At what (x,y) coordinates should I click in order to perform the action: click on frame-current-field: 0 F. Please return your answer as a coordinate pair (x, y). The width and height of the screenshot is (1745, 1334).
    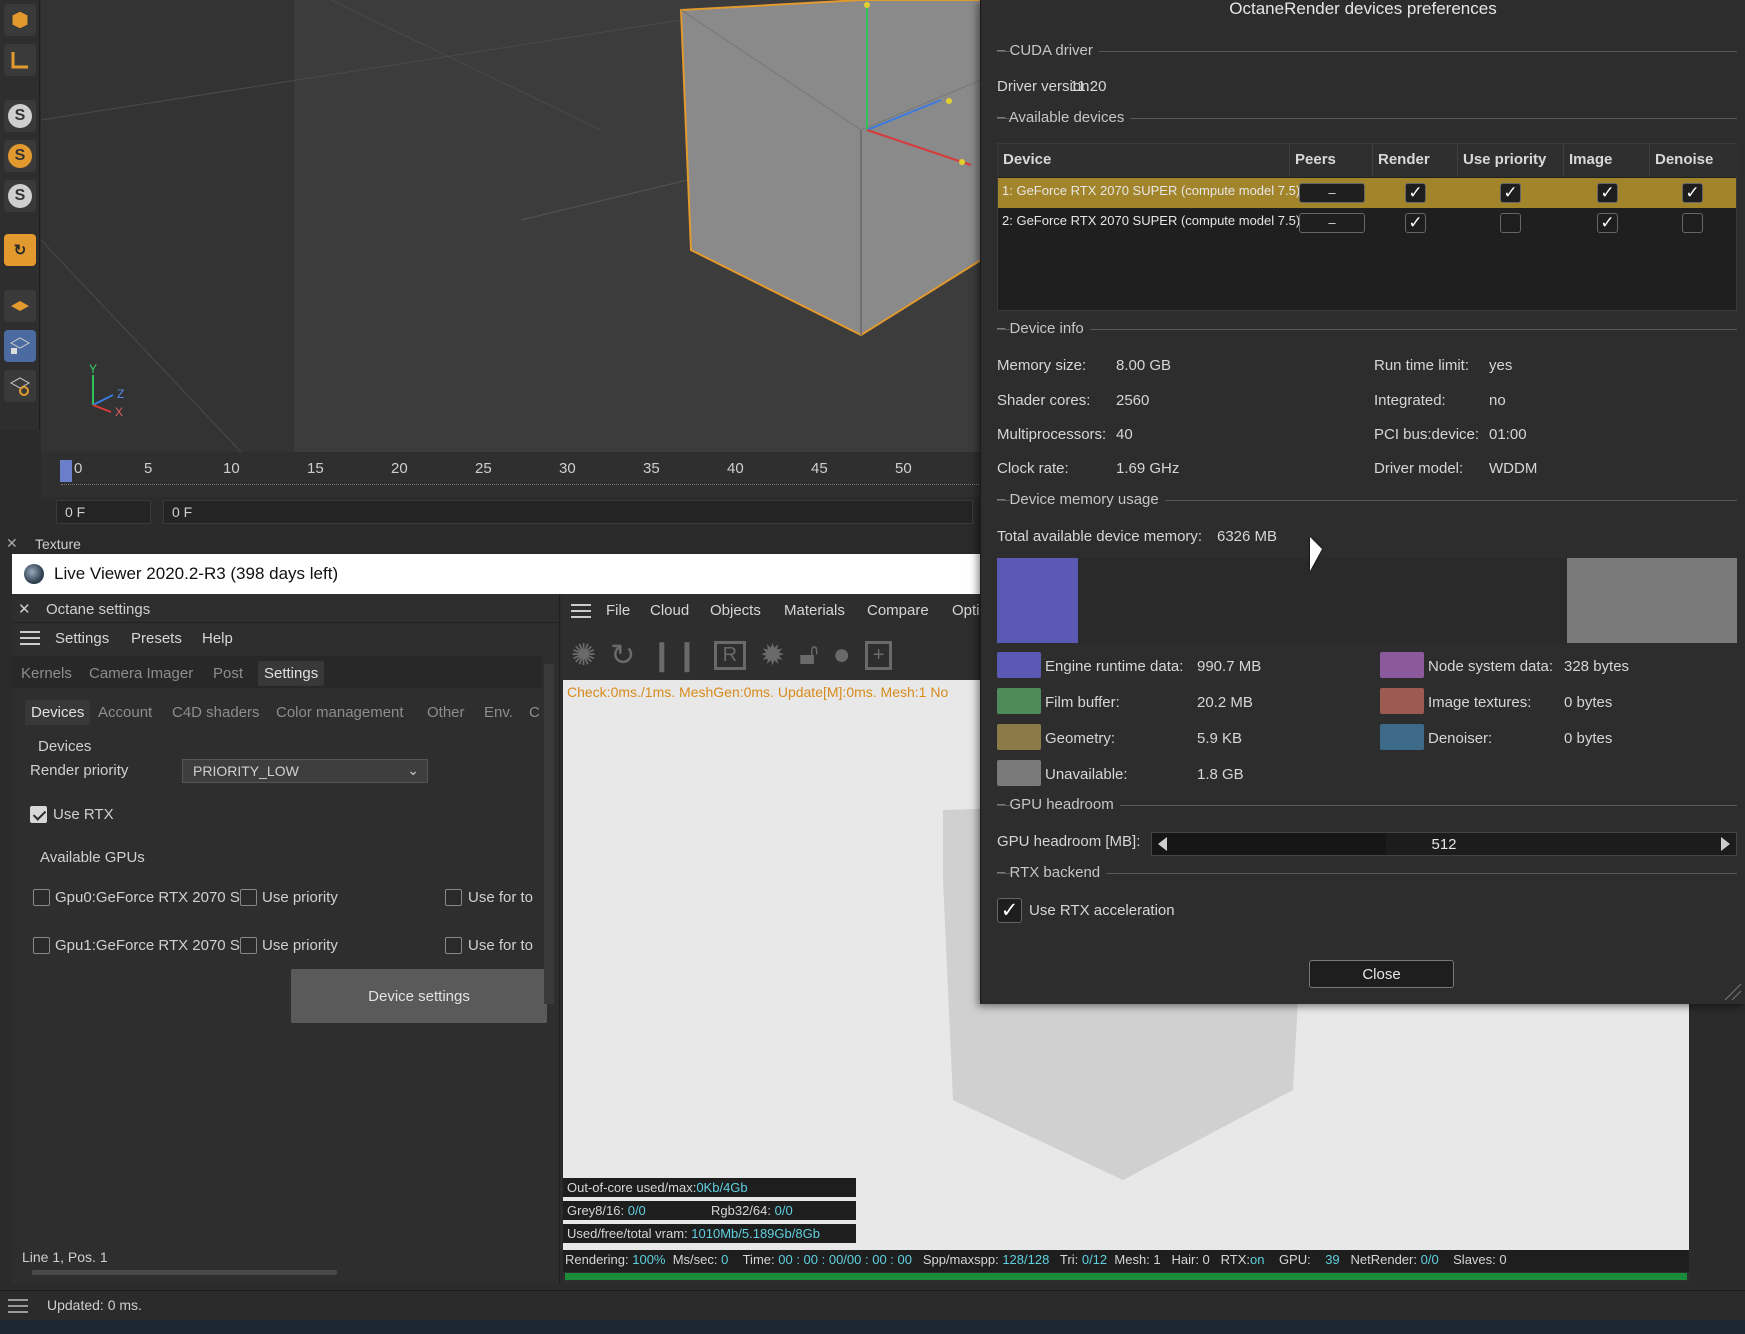
    Looking at the image, I should click on (568, 512).